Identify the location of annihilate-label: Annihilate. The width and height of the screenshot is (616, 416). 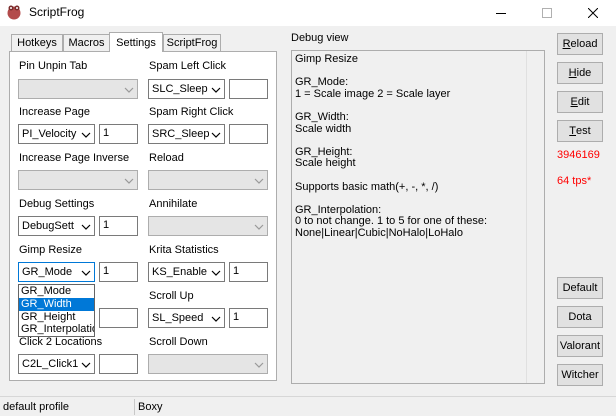
(173, 204).